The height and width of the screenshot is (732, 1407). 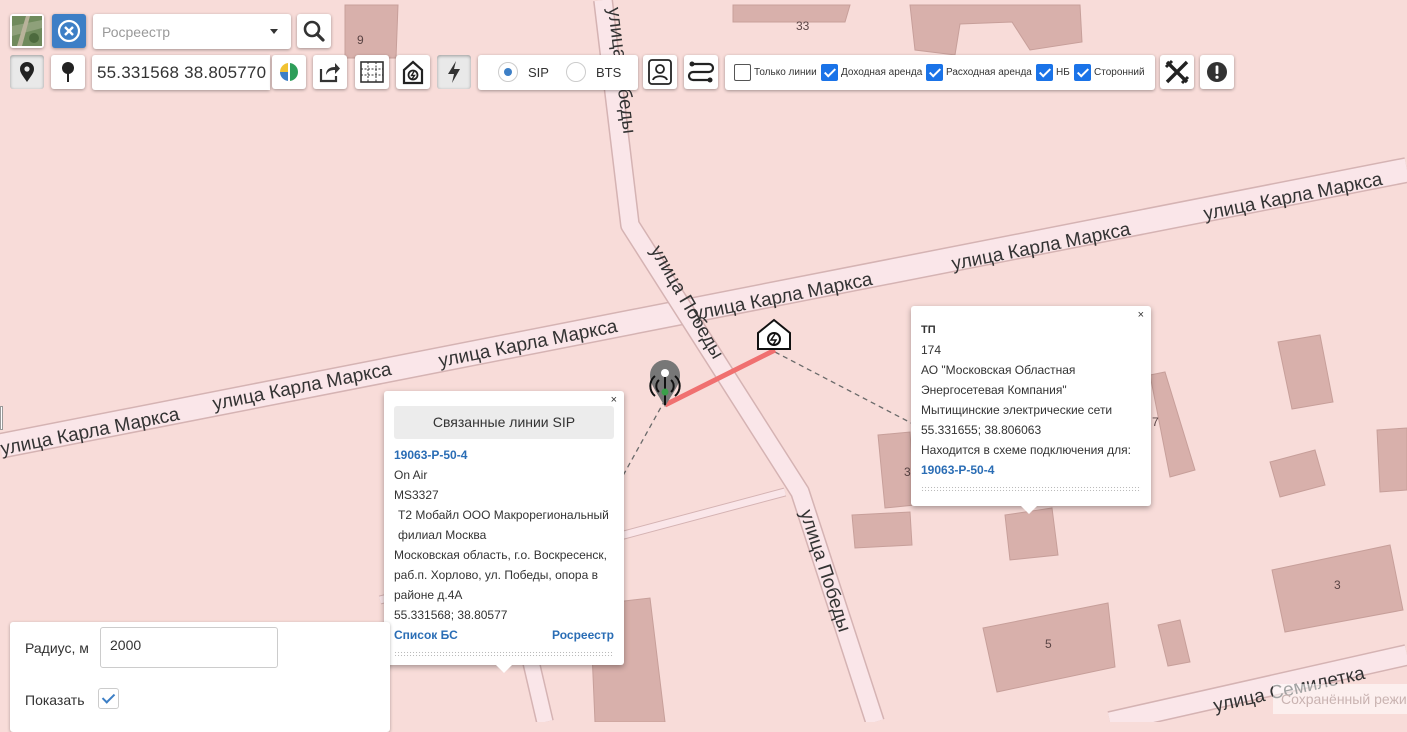 I want to click on nb-checkbox, so click(x=1044, y=72).